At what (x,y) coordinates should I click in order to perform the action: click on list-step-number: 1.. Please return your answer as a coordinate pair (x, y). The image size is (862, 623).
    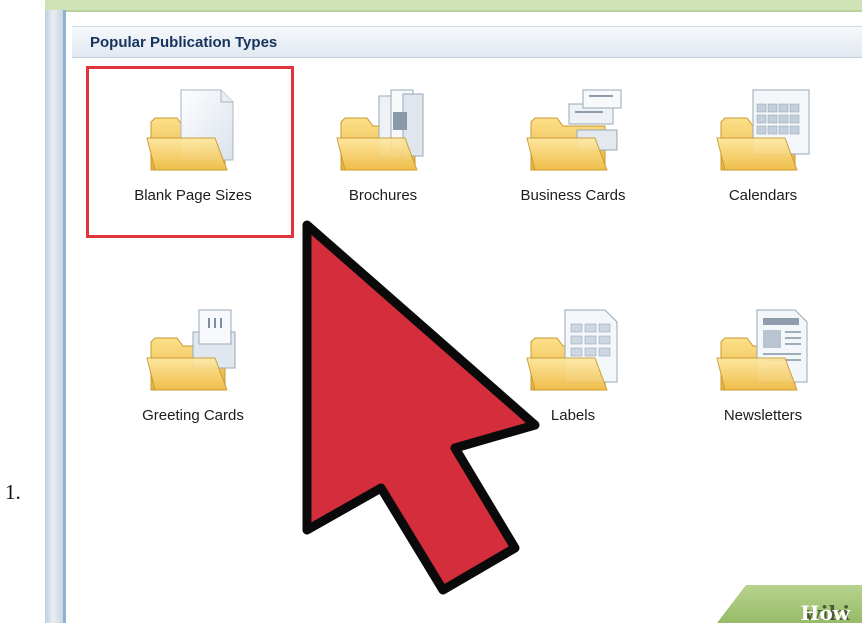
    Looking at the image, I should click on (13, 492).